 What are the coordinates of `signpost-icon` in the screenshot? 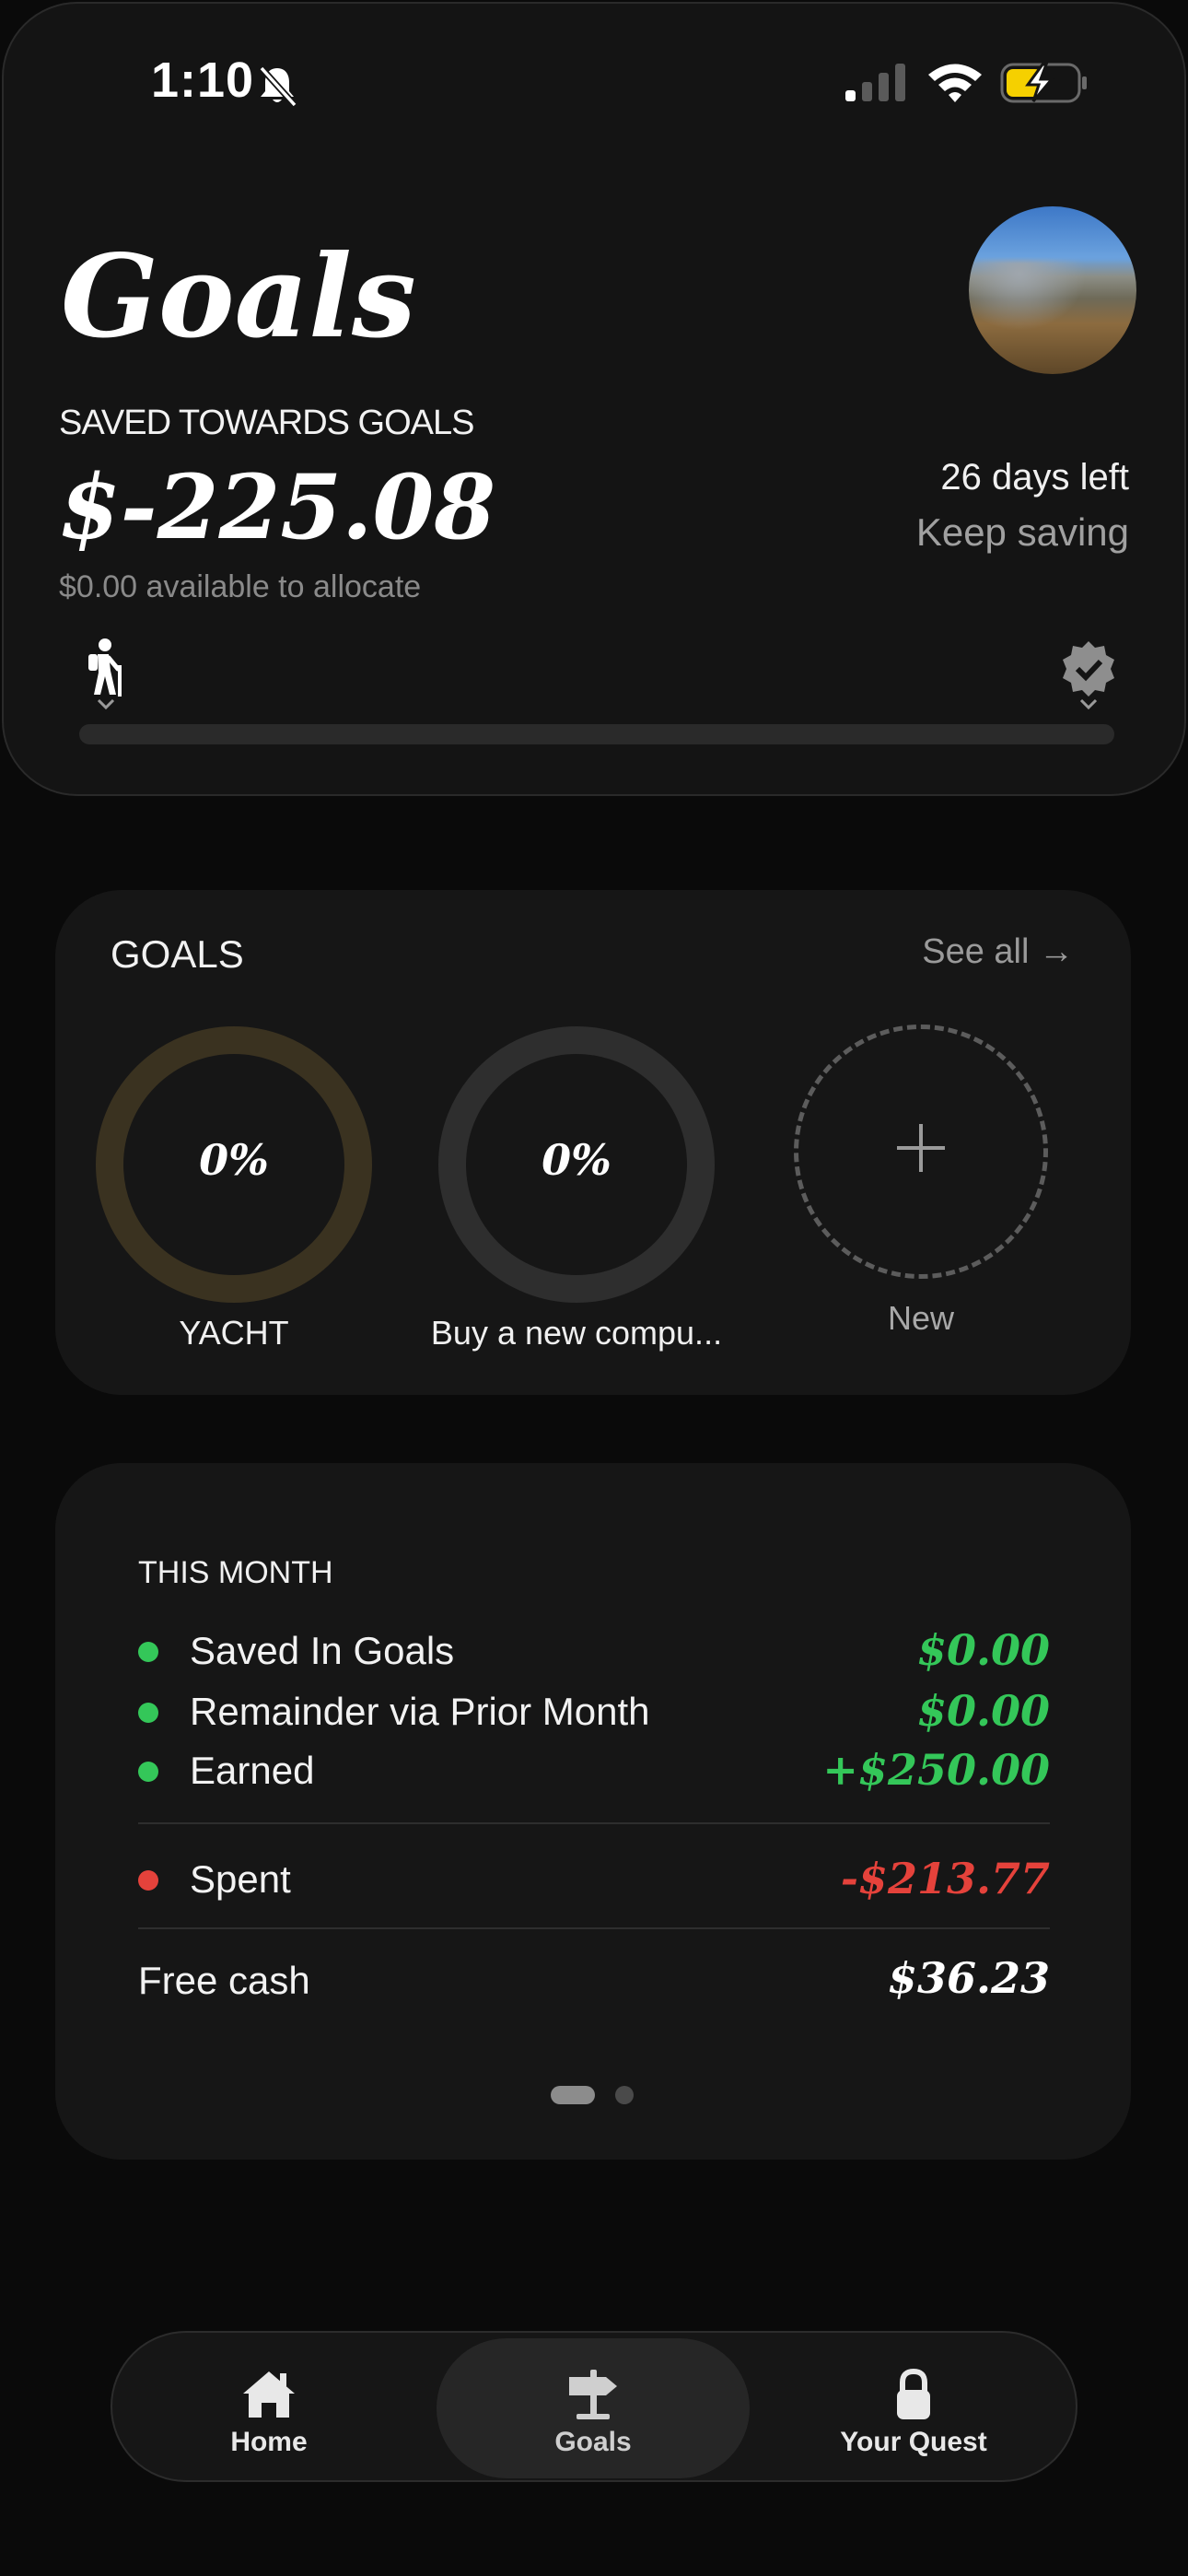 It's located at (593, 2394).